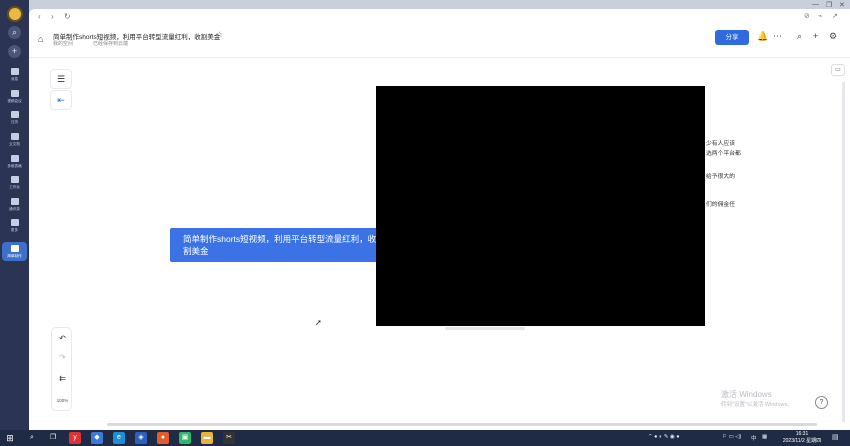  What do you see at coordinates (61, 369) in the screenshot?
I see `canvas-toolbar: ↶ ↷ ⇇ 100%` at bounding box center [61, 369].